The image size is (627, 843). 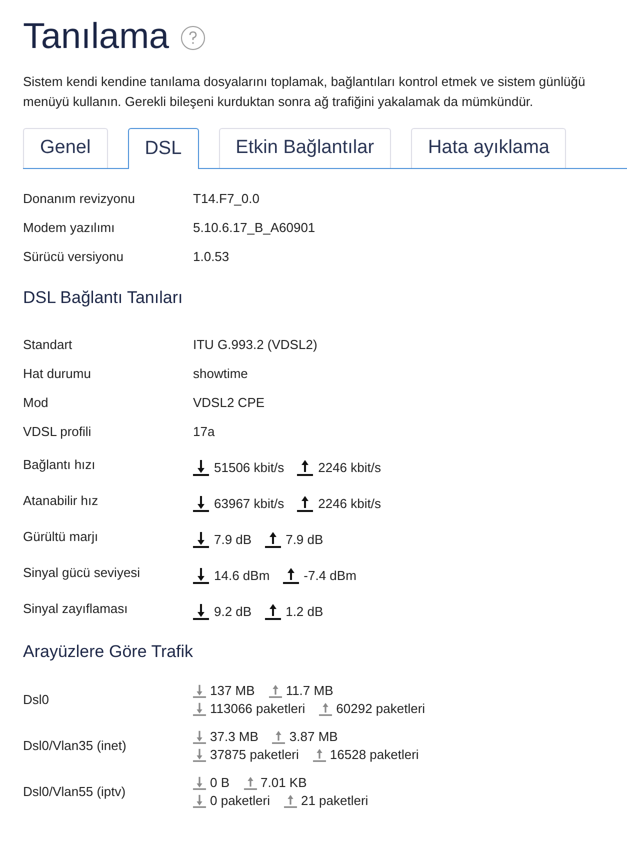 I want to click on value-text: 7.01 KB, so click(x=283, y=783).